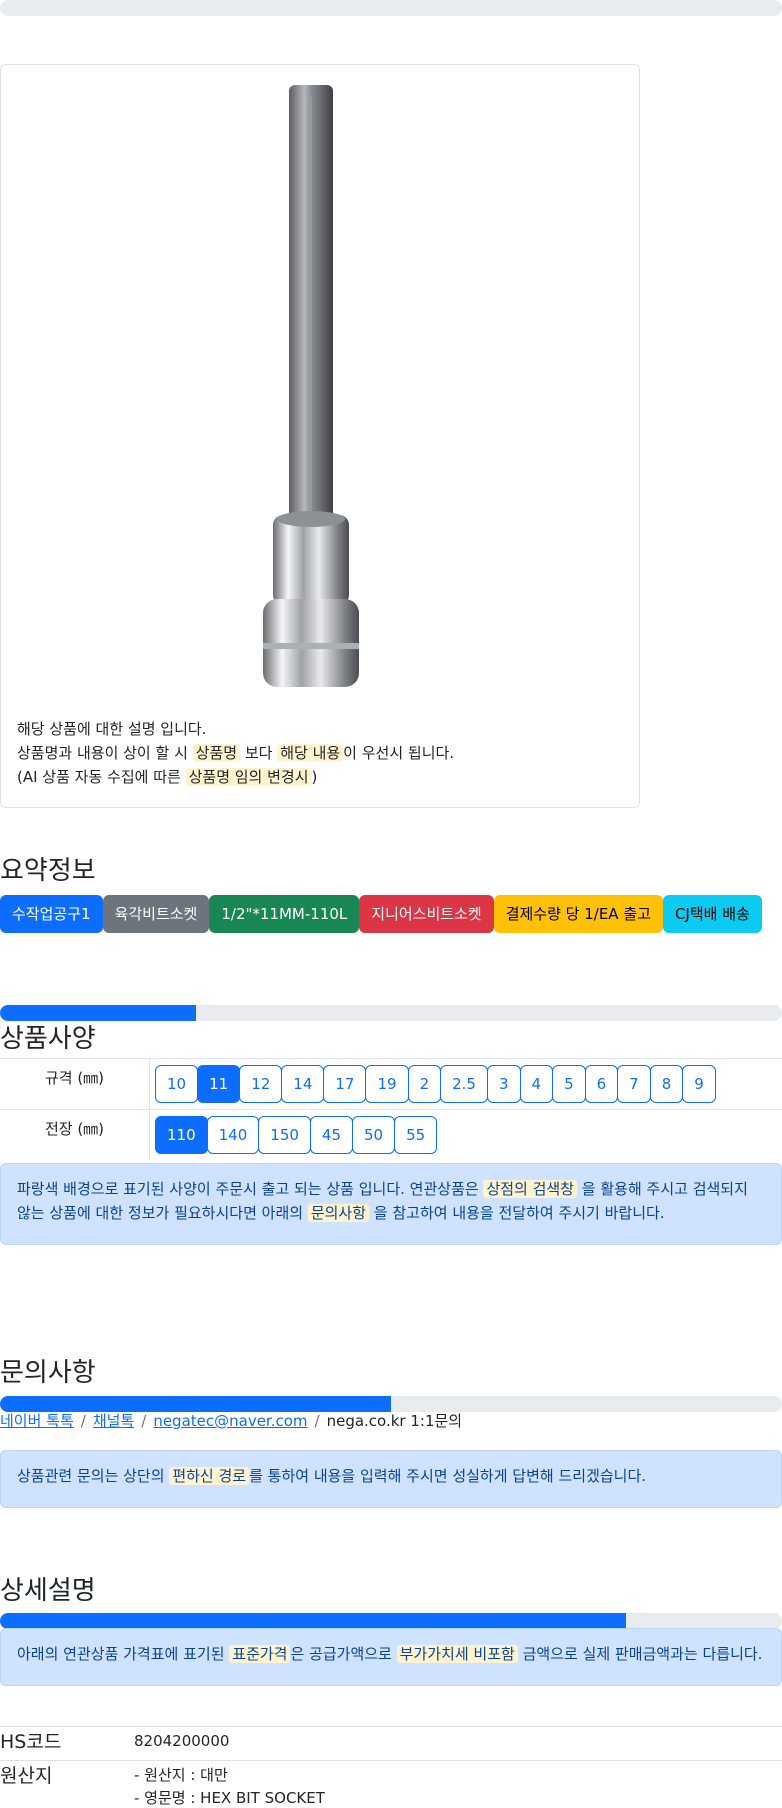 This screenshot has height=1808, width=782. Describe the element at coordinates (182, 1741) in the screenshot. I see `hs-code-value: 8204200000` at that location.